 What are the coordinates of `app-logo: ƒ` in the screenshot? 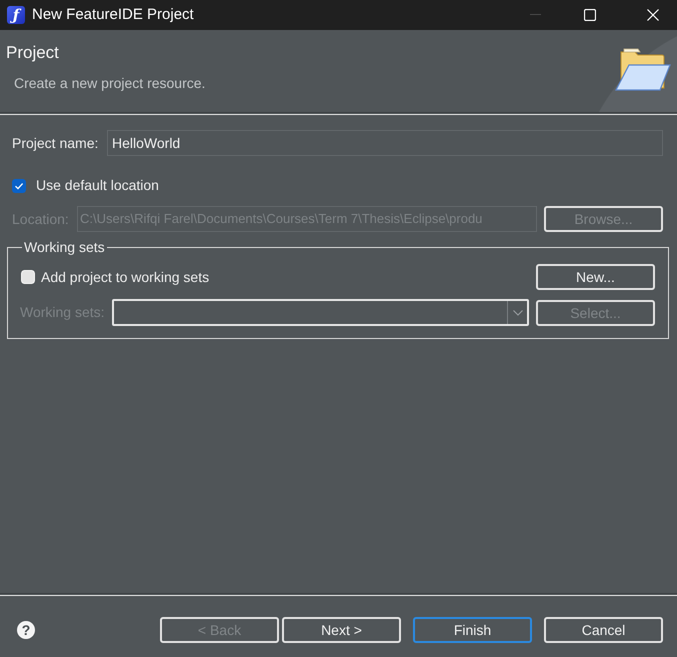 It's located at (16, 15).